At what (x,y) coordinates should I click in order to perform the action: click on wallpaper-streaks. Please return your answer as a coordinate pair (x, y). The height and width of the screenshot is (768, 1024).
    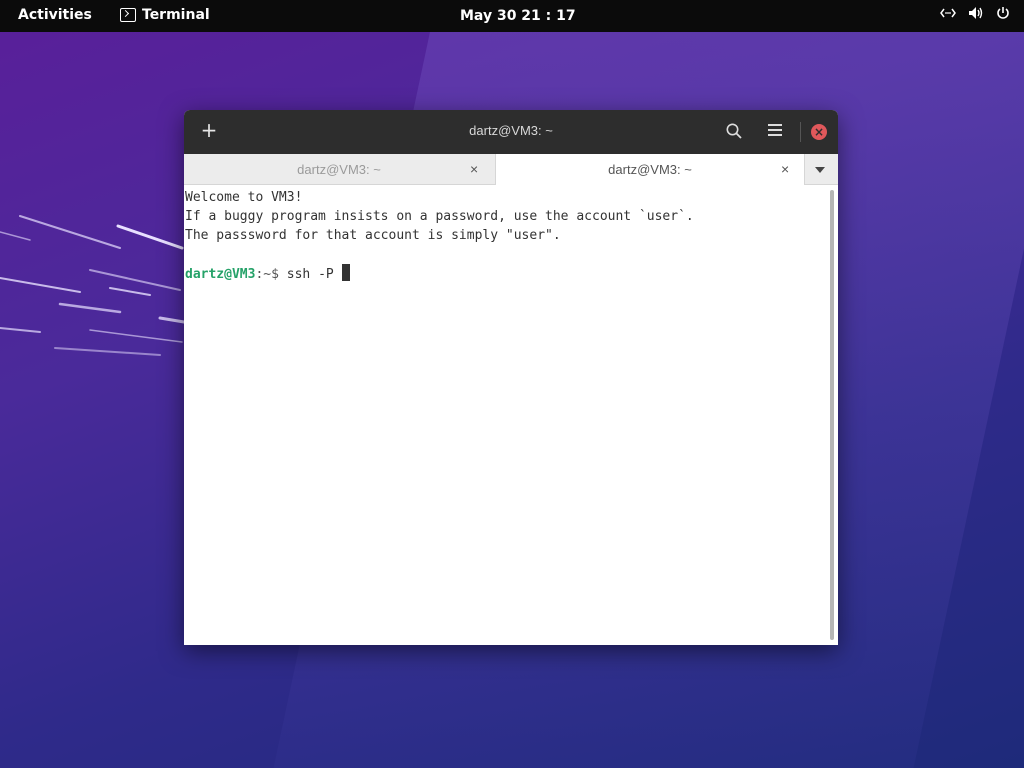
    Looking at the image, I should click on (93, 285).